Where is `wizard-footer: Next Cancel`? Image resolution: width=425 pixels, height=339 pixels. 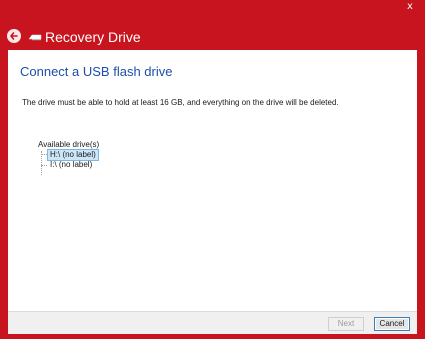
wizard-footer: Next Cancel is located at coordinates (212, 322).